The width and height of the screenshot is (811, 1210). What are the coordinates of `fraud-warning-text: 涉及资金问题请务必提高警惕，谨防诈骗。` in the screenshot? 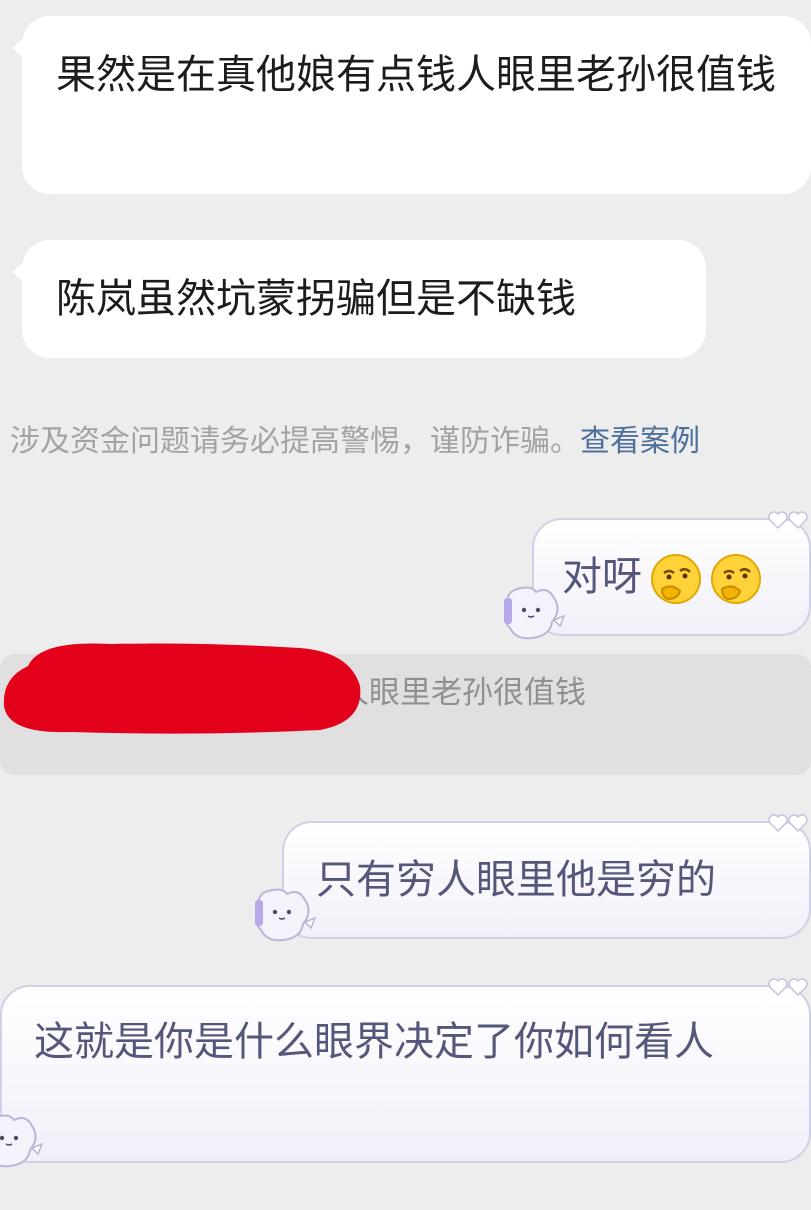 It's located at (295, 441).